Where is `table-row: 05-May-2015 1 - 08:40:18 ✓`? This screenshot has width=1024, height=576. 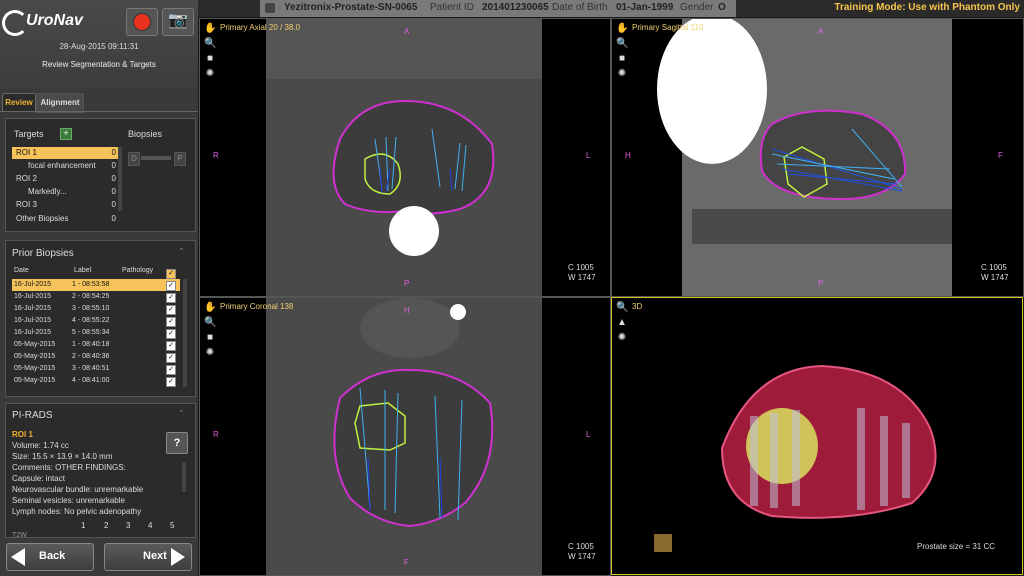
table-row: 05-May-2015 1 - 08:40:18 ✓ is located at coordinates (96, 345).